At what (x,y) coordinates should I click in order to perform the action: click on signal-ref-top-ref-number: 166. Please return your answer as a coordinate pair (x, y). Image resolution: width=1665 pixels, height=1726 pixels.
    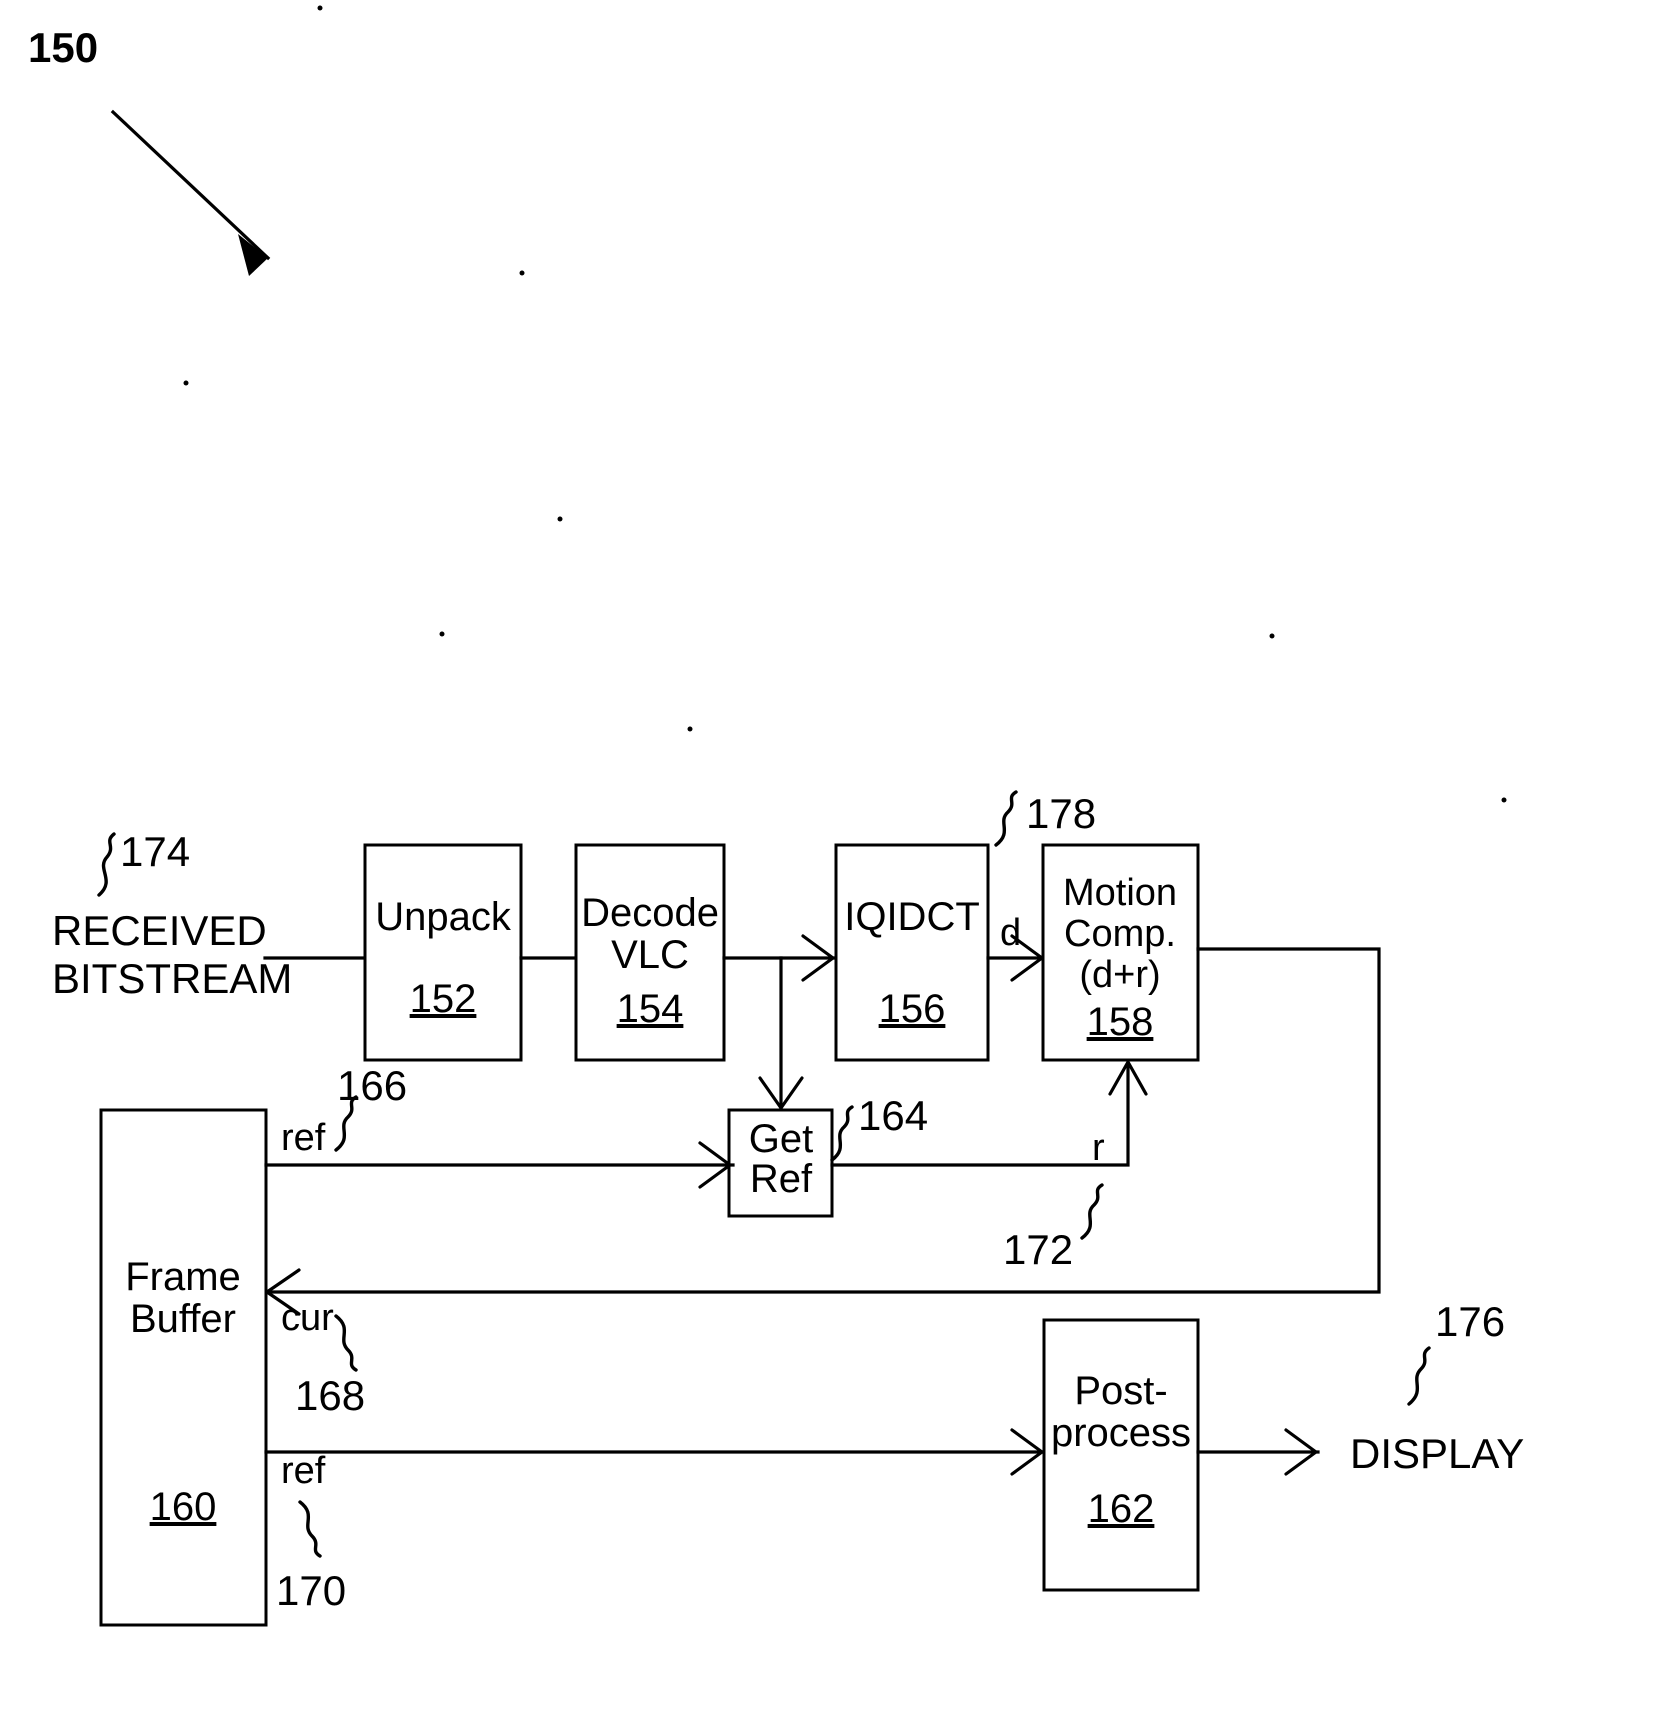
    Looking at the image, I should click on (372, 1085).